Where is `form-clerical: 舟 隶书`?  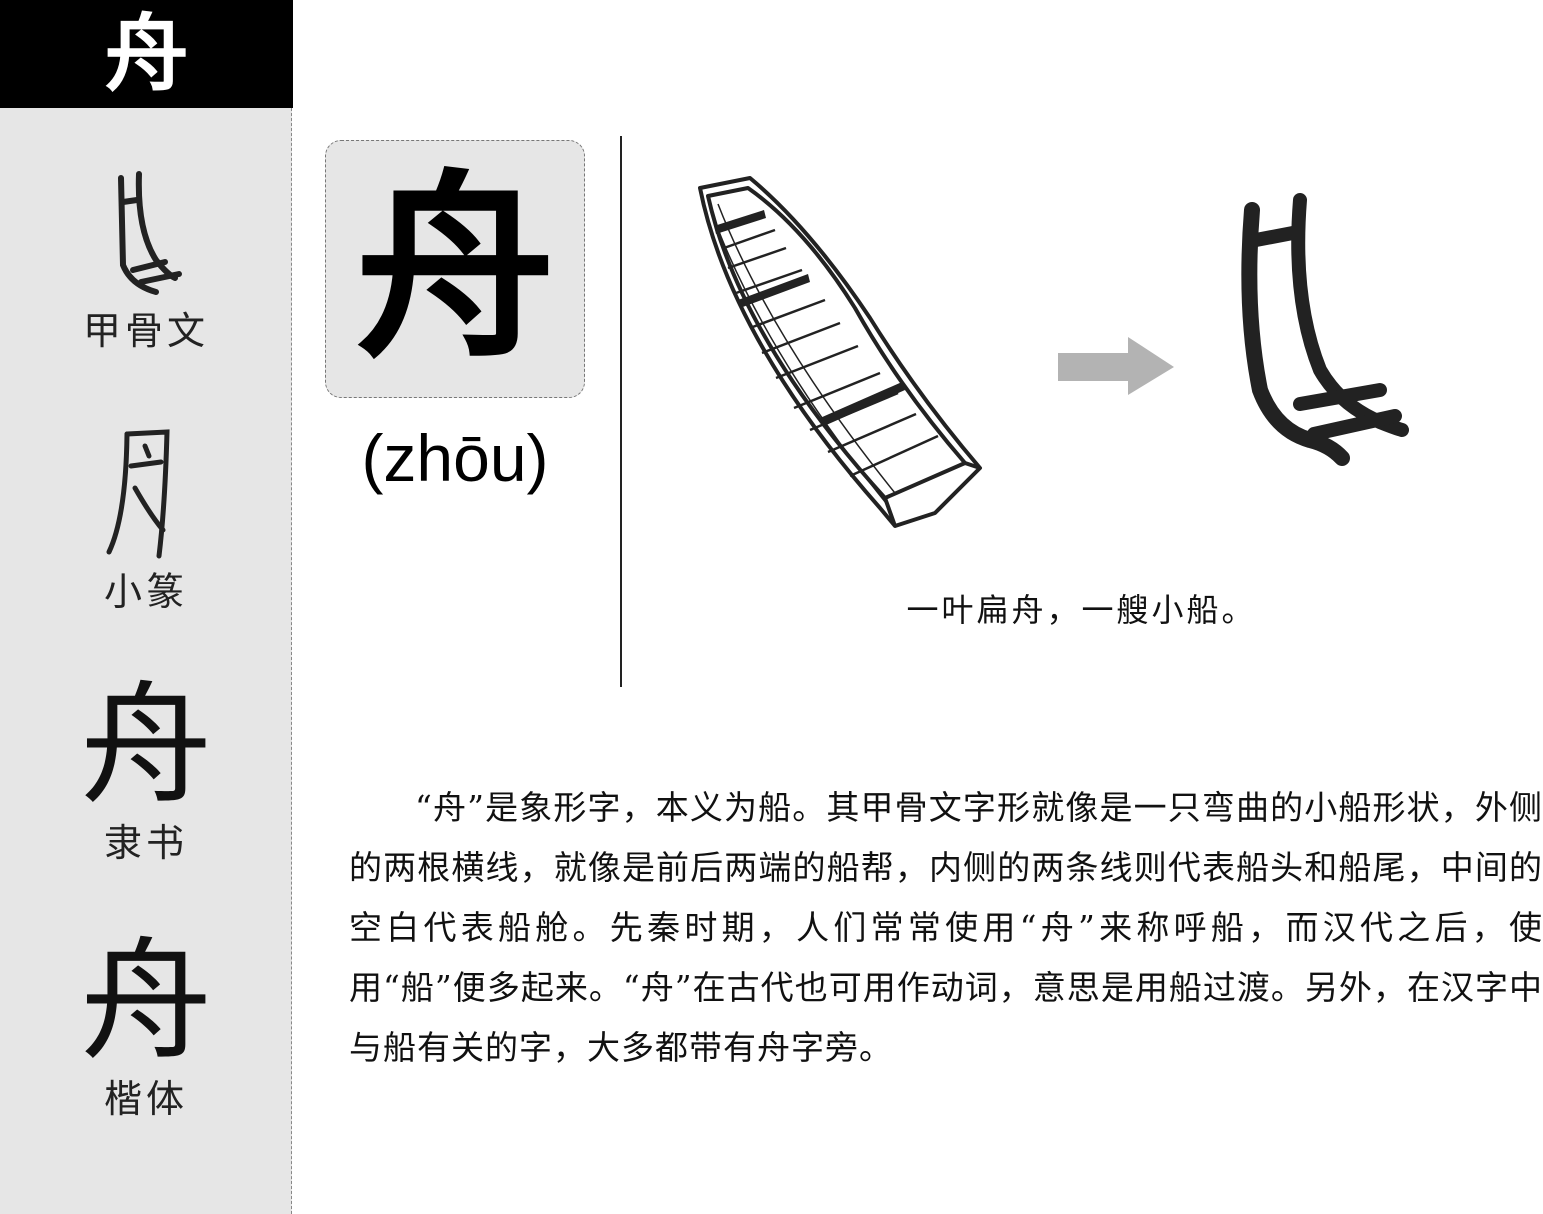
form-clerical: 舟 隶书 is located at coordinates (146, 773).